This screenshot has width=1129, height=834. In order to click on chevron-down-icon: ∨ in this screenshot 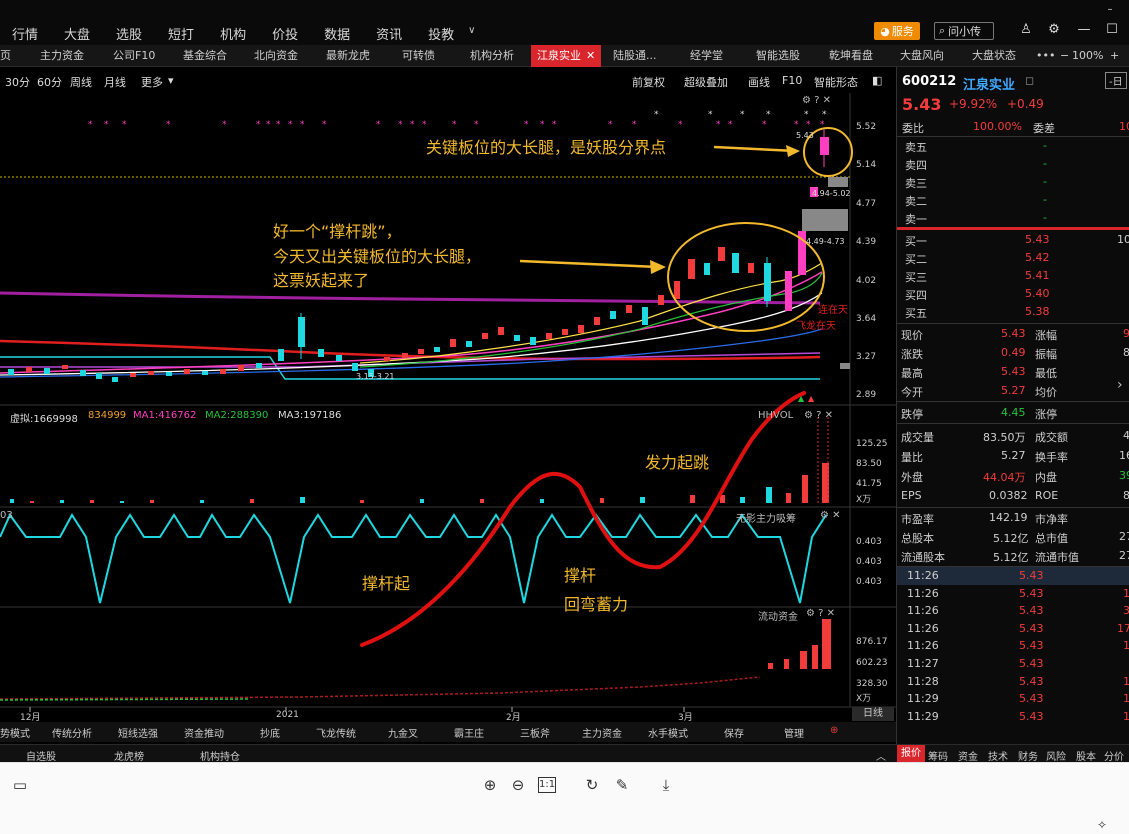, I will do `click(471, 18)`.